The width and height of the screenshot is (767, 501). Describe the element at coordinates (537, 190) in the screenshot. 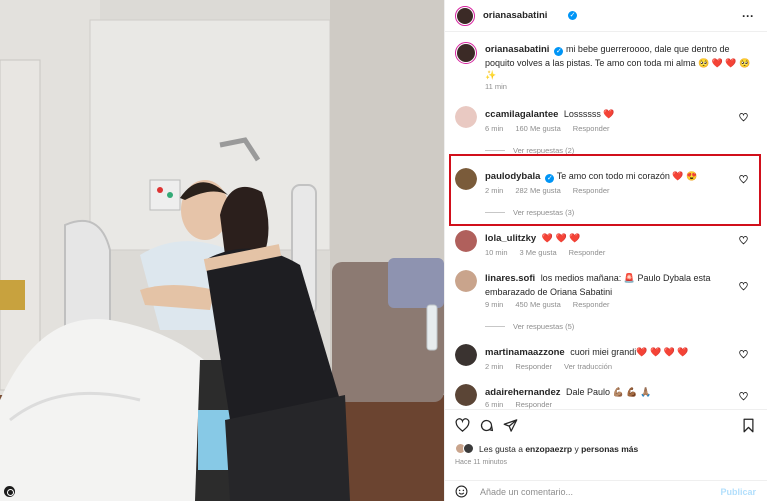

I see `comment-likes: 282 Me gusta` at that location.